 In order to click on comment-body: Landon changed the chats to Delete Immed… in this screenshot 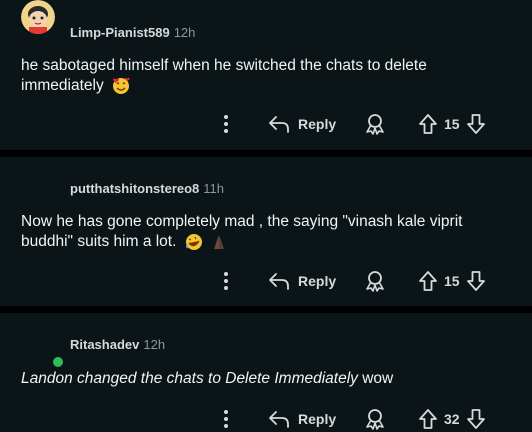, I will do `click(266, 379)`.